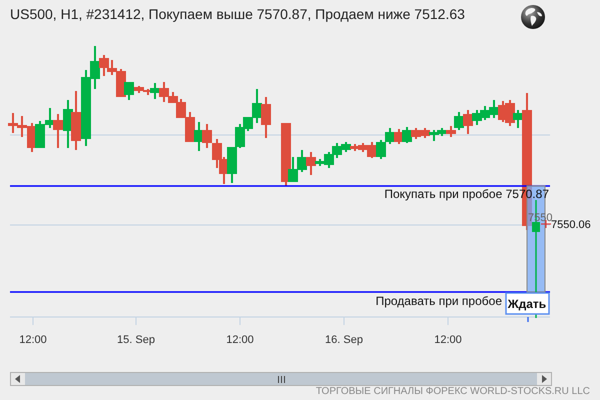  I want to click on grip-icon, so click(281, 379).